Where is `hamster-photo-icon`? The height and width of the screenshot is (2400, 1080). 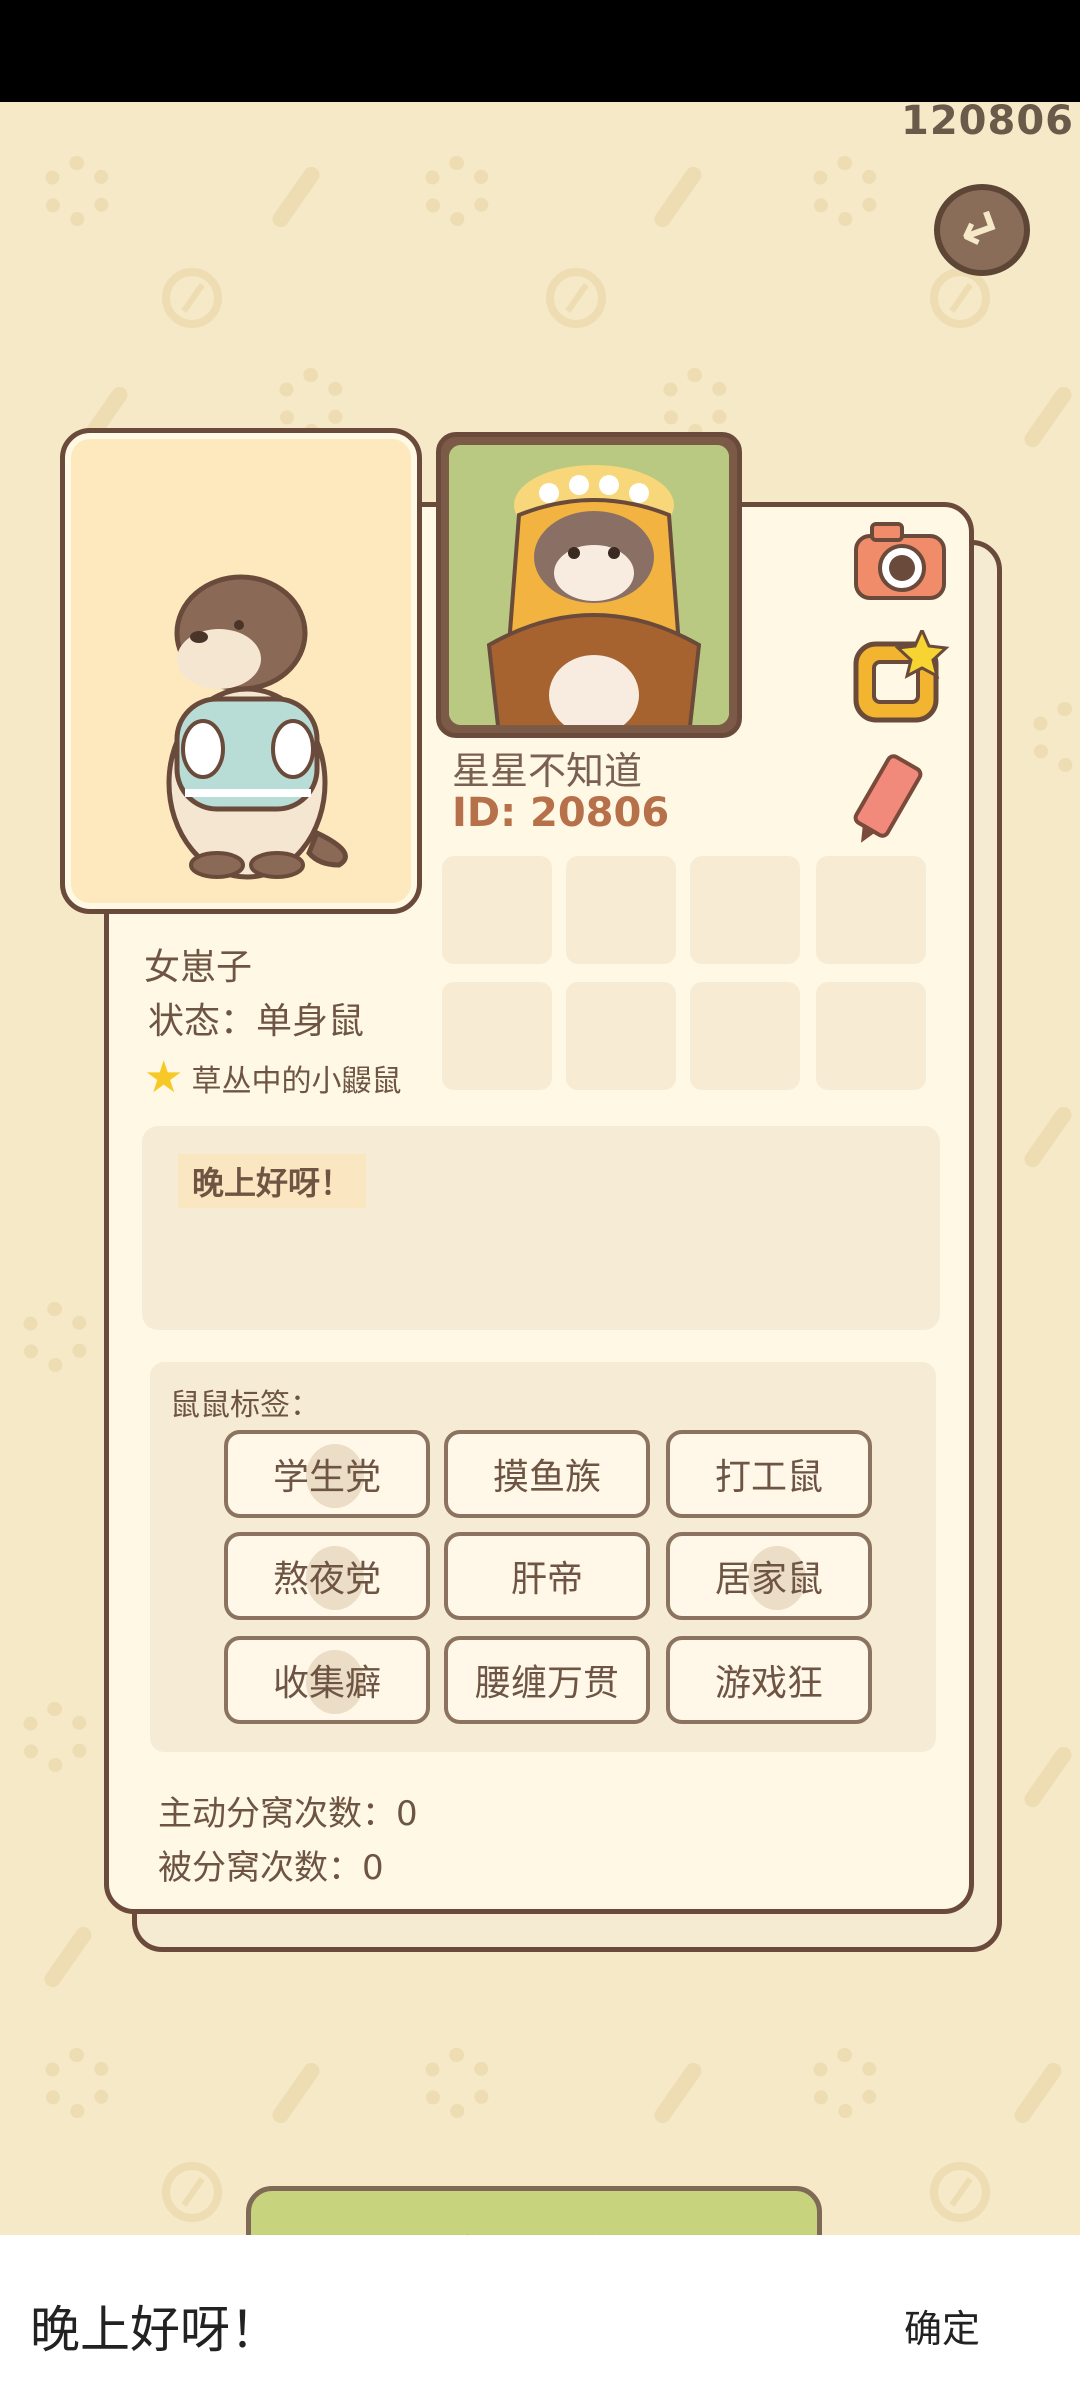
hamster-photo-icon is located at coordinates (589, 585).